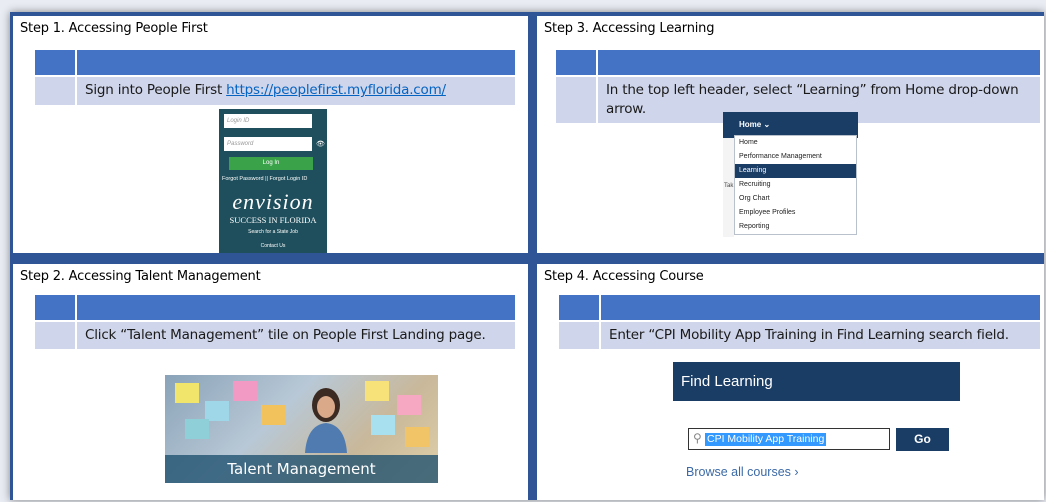  What do you see at coordinates (754, 124) in the screenshot?
I see `home-dropdown-toggle: Home ⌄` at bounding box center [754, 124].